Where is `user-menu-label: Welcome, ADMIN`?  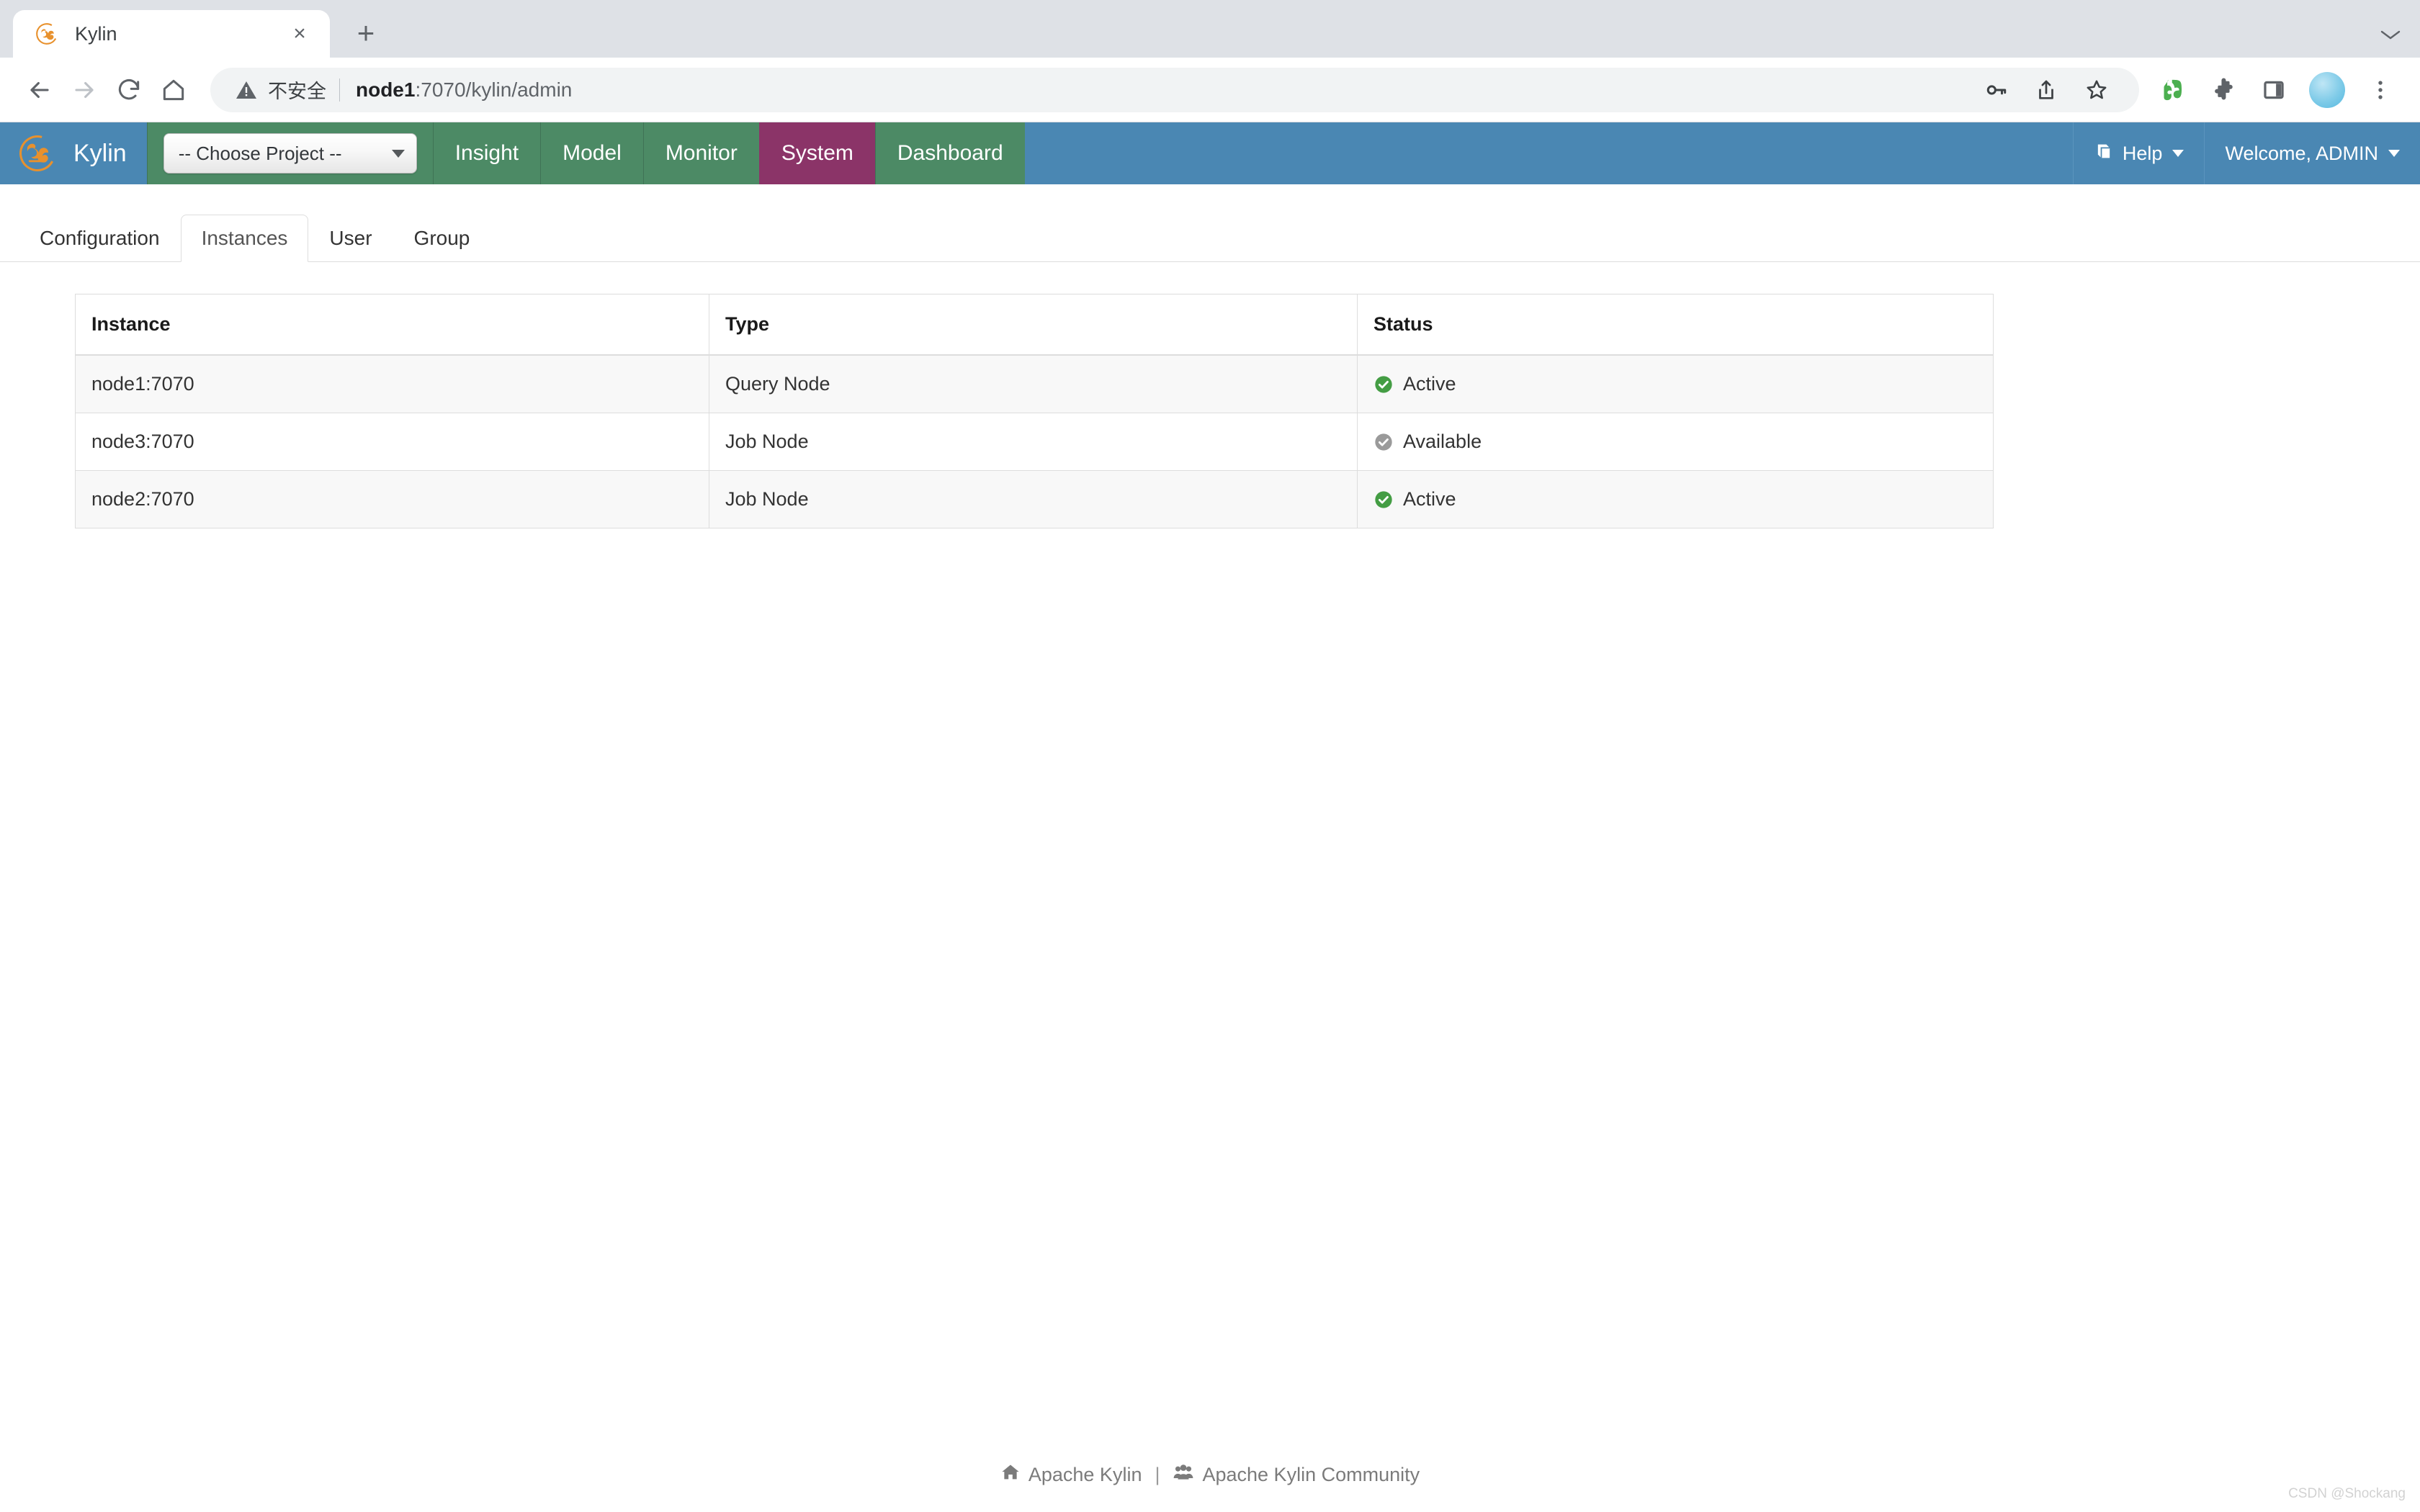
user-menu-label: Welcome, ADMIN is located at coordinates (2301, 153).